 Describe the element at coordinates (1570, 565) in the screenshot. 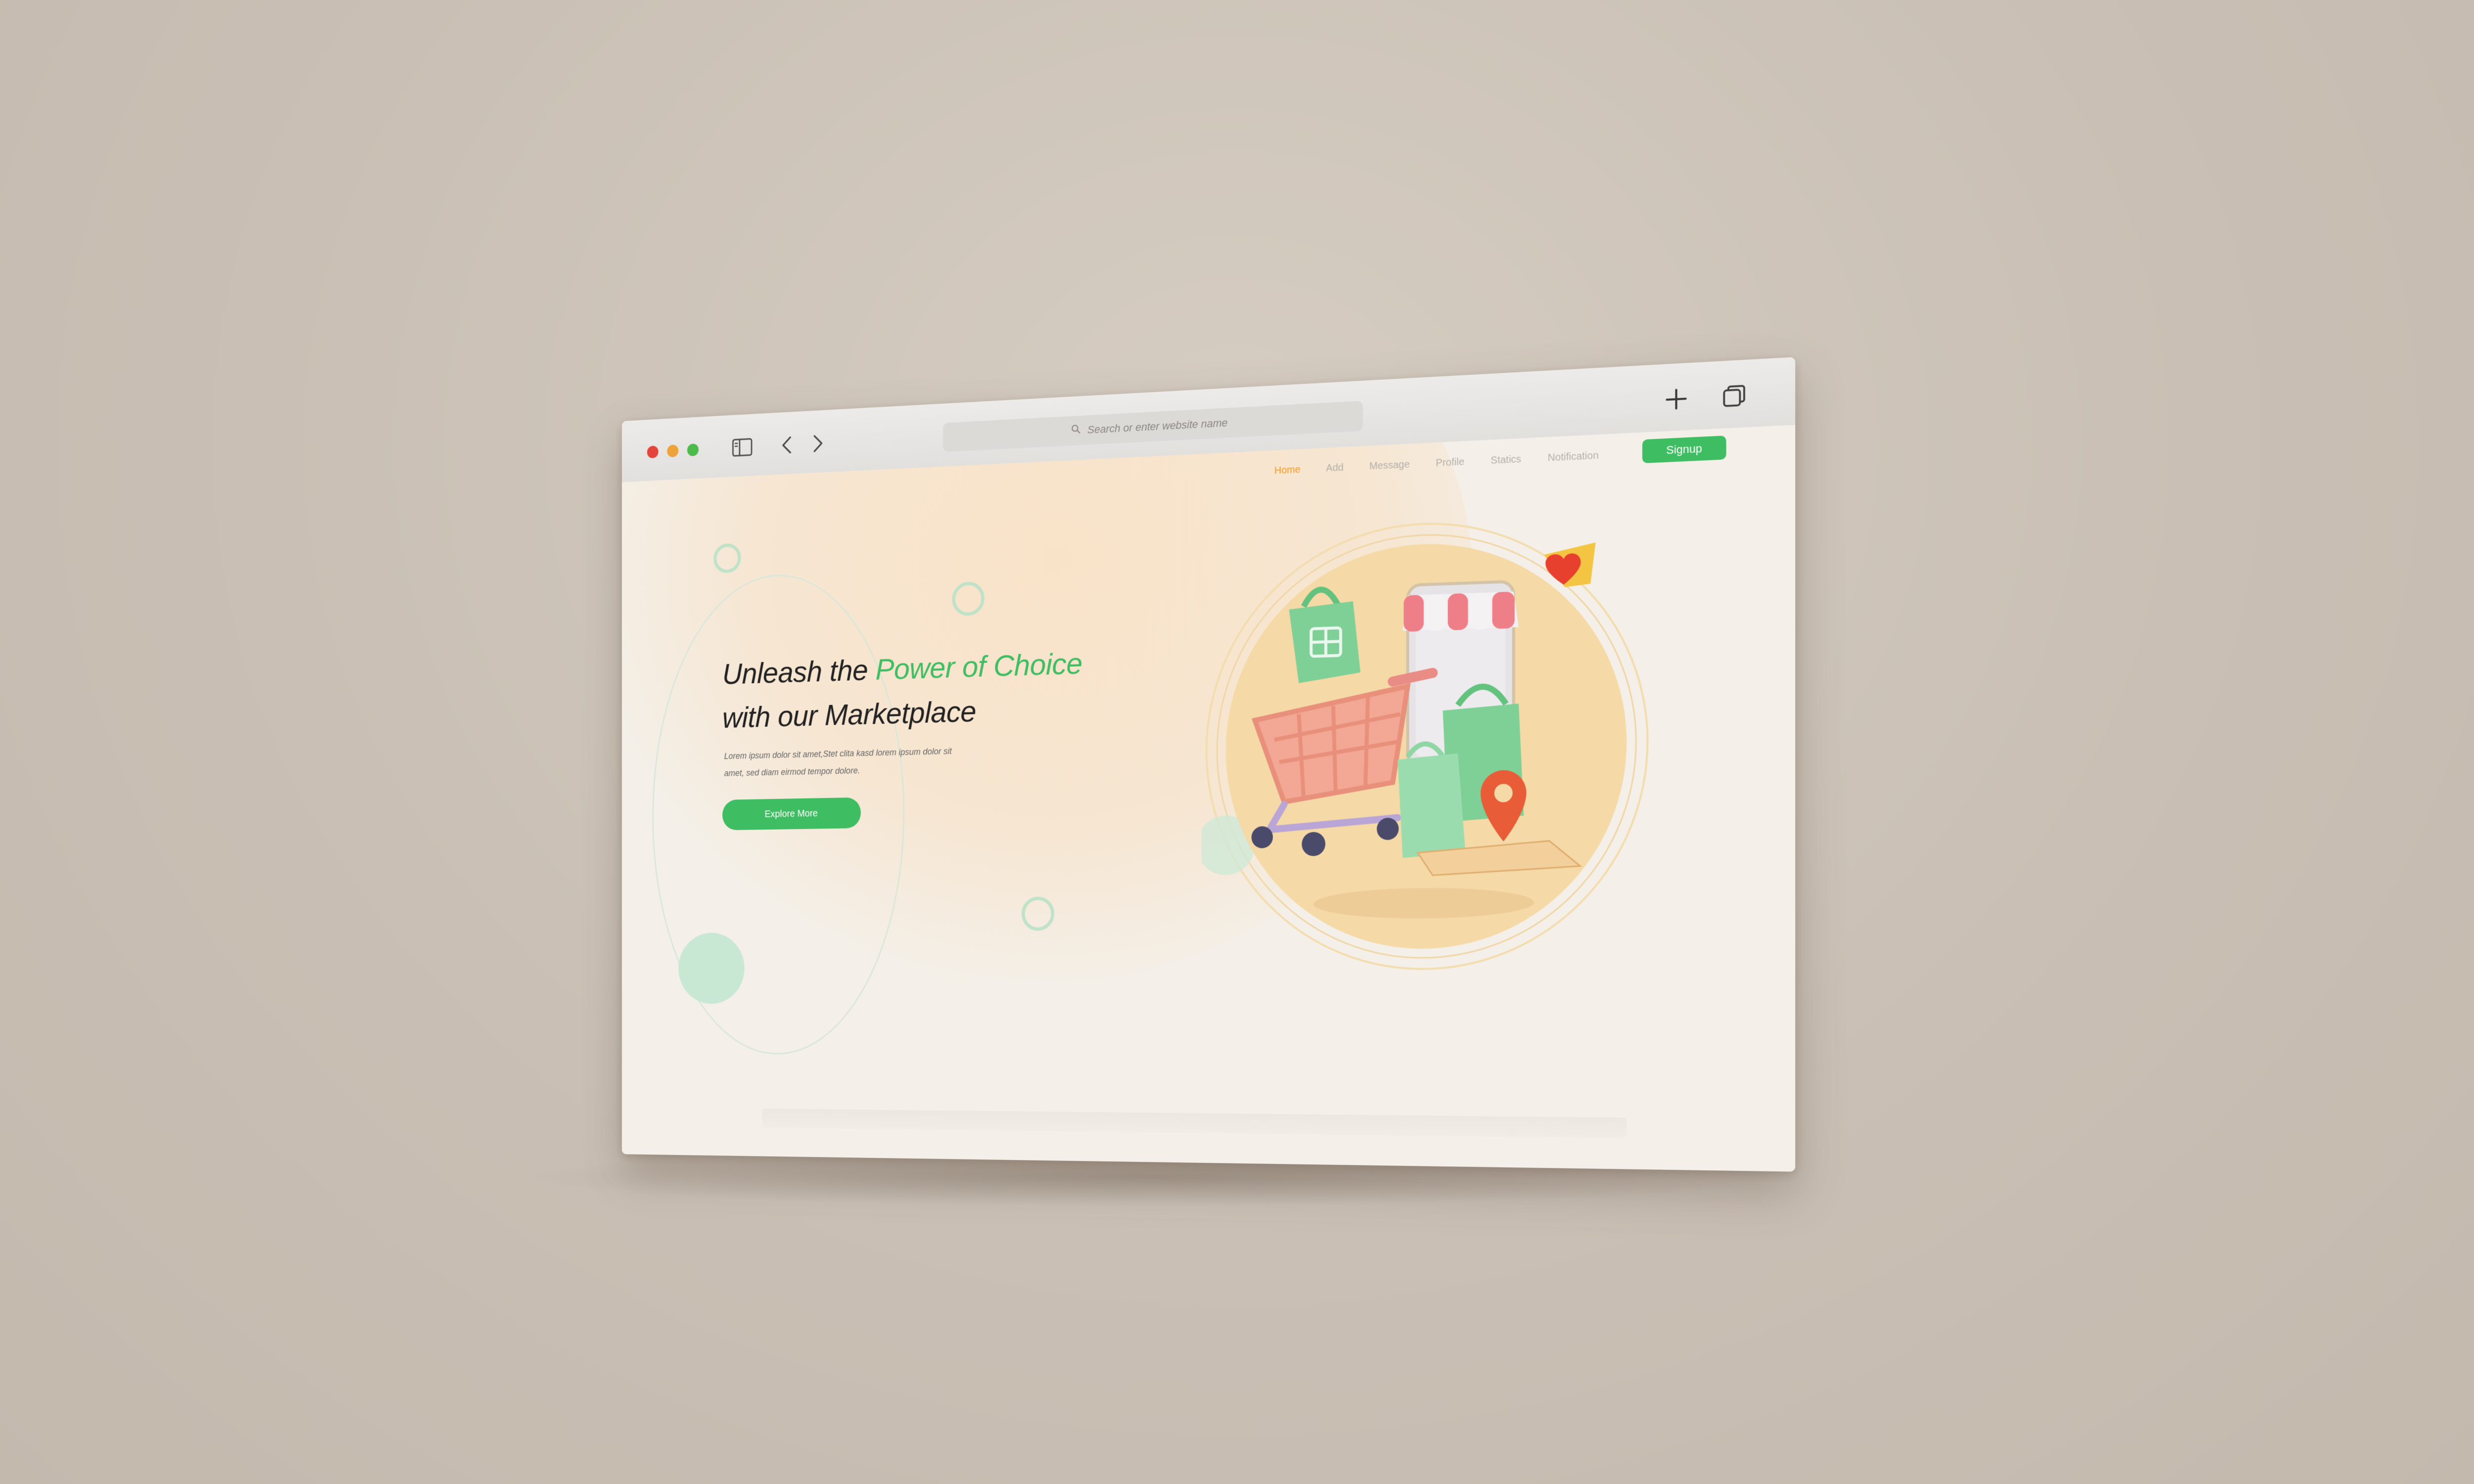

I see `heart-icon` at that location.